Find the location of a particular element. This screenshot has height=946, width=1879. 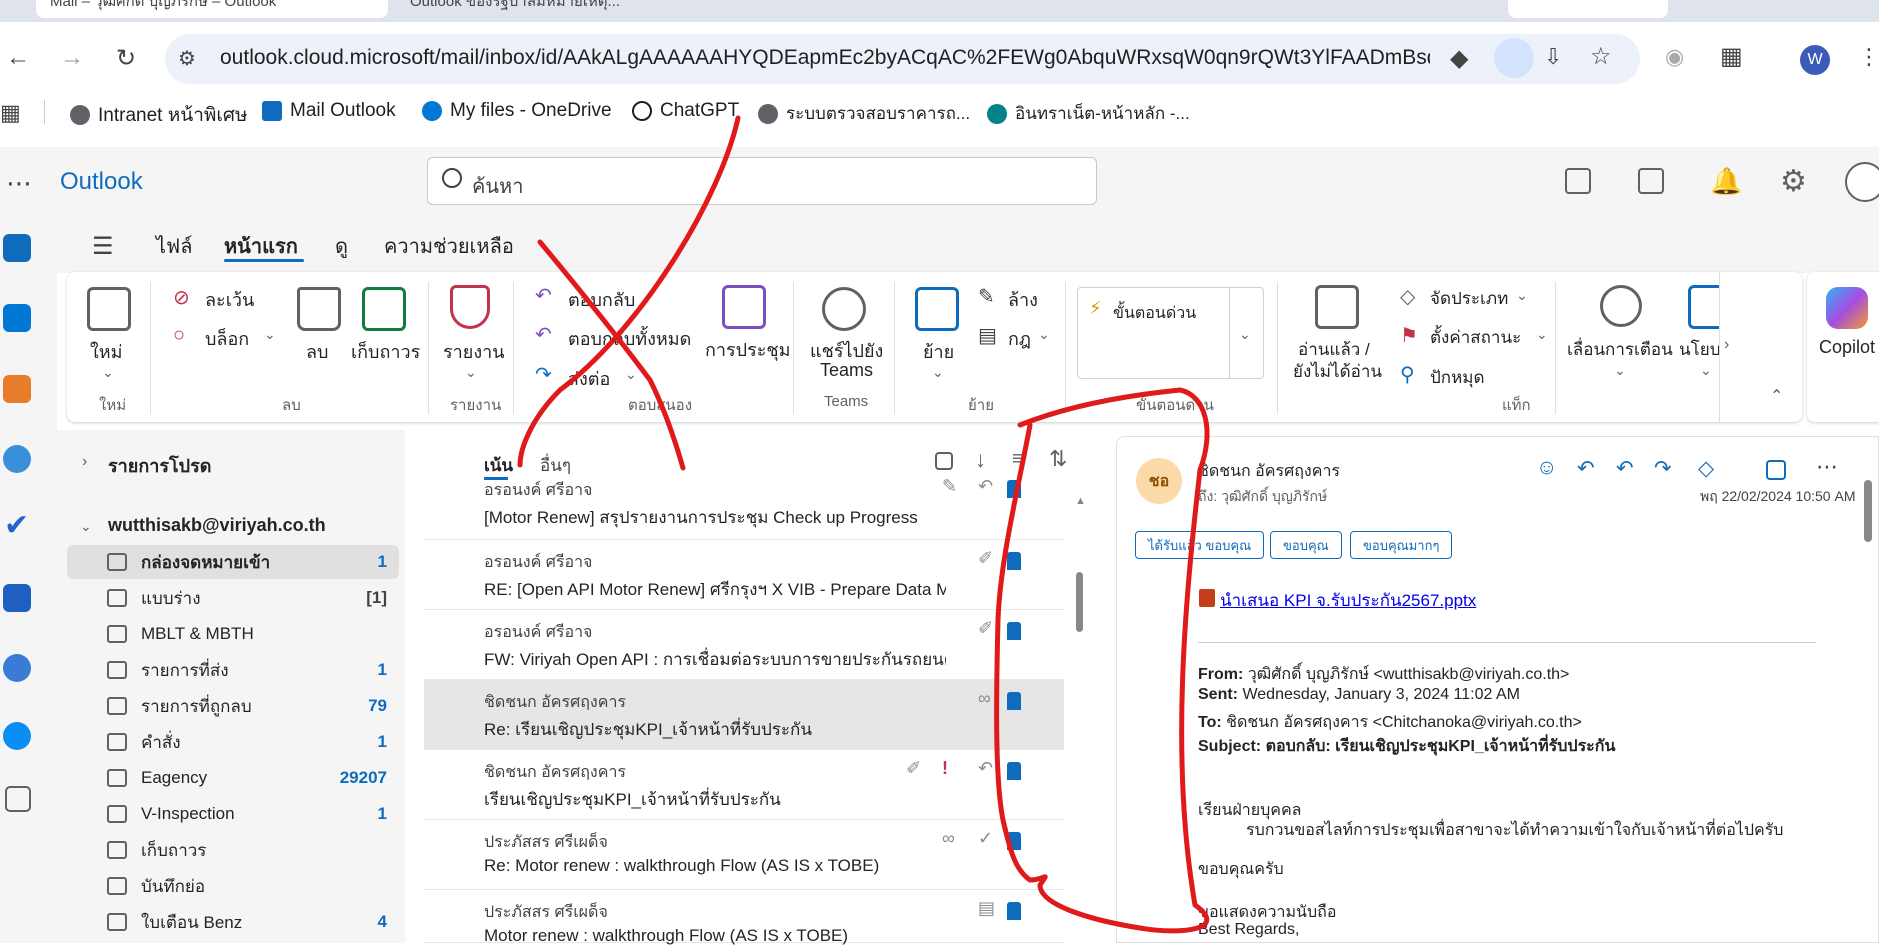

folder-item: คำสั่ง 1 is located at coordinates (233, 742).